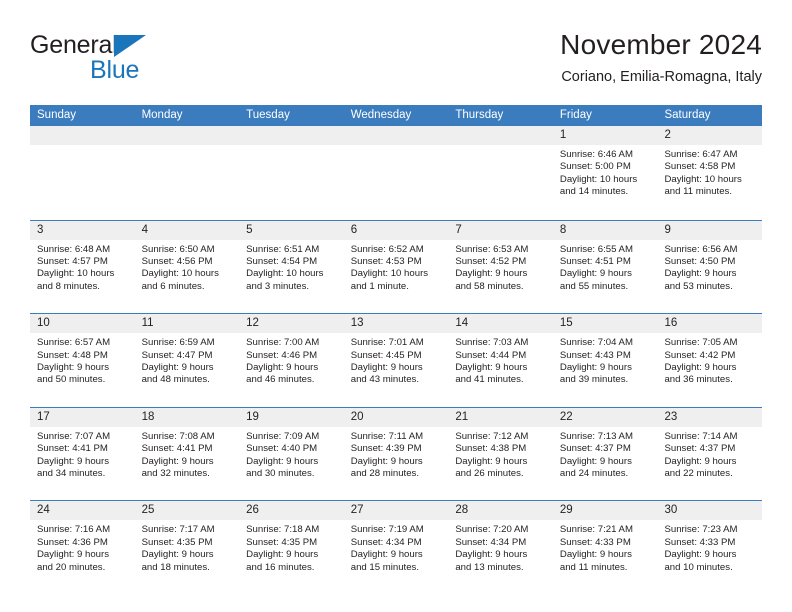  Describe the element at coordinates (594, 192) in the screenshot. I see `daylight-text-line2: and 14 minutes.` at that location.